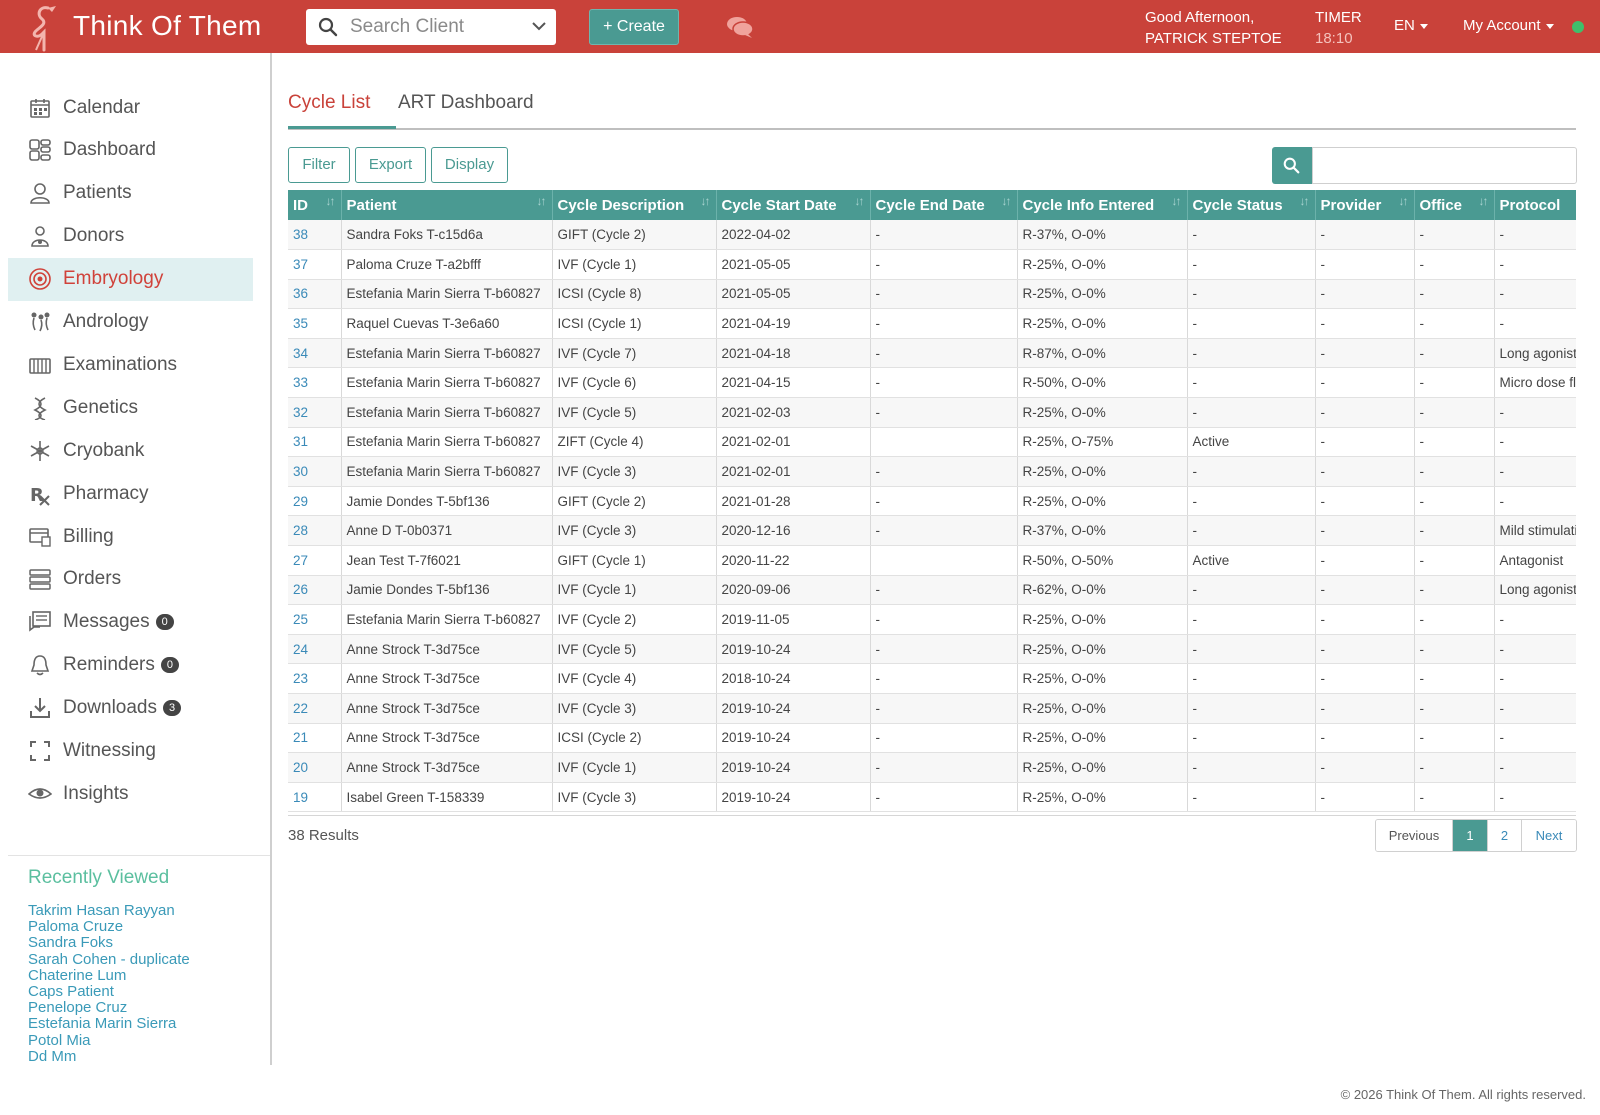 This screenshot has width=1600, height=1115. I want to click on column-header: Office ↓↑, so click(1454, 205).